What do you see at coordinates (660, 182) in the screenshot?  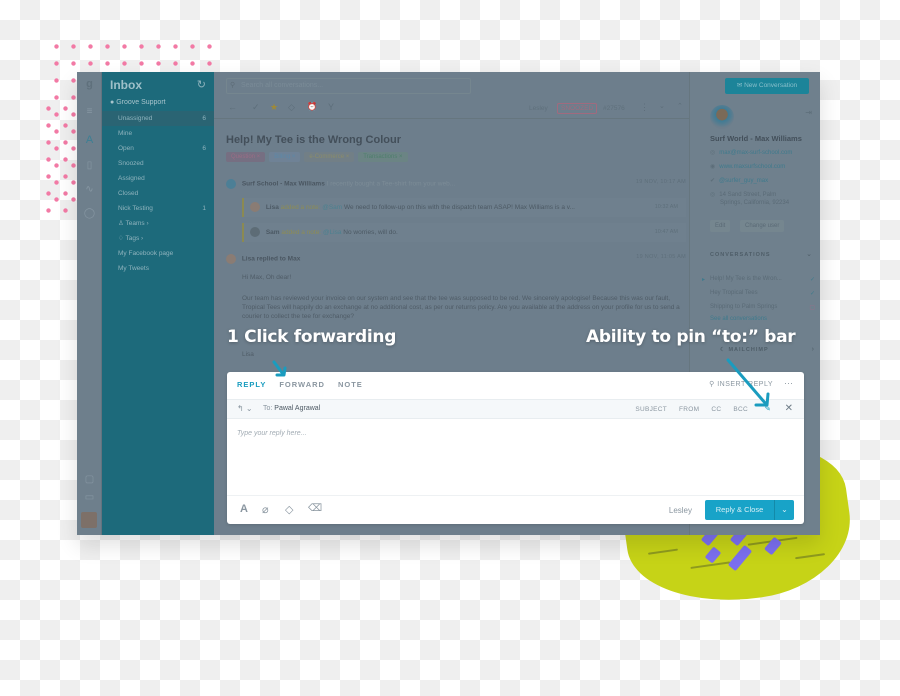 I see `message-time: 19 NOV, 10:17 AM` at bounding box center [660, 182].